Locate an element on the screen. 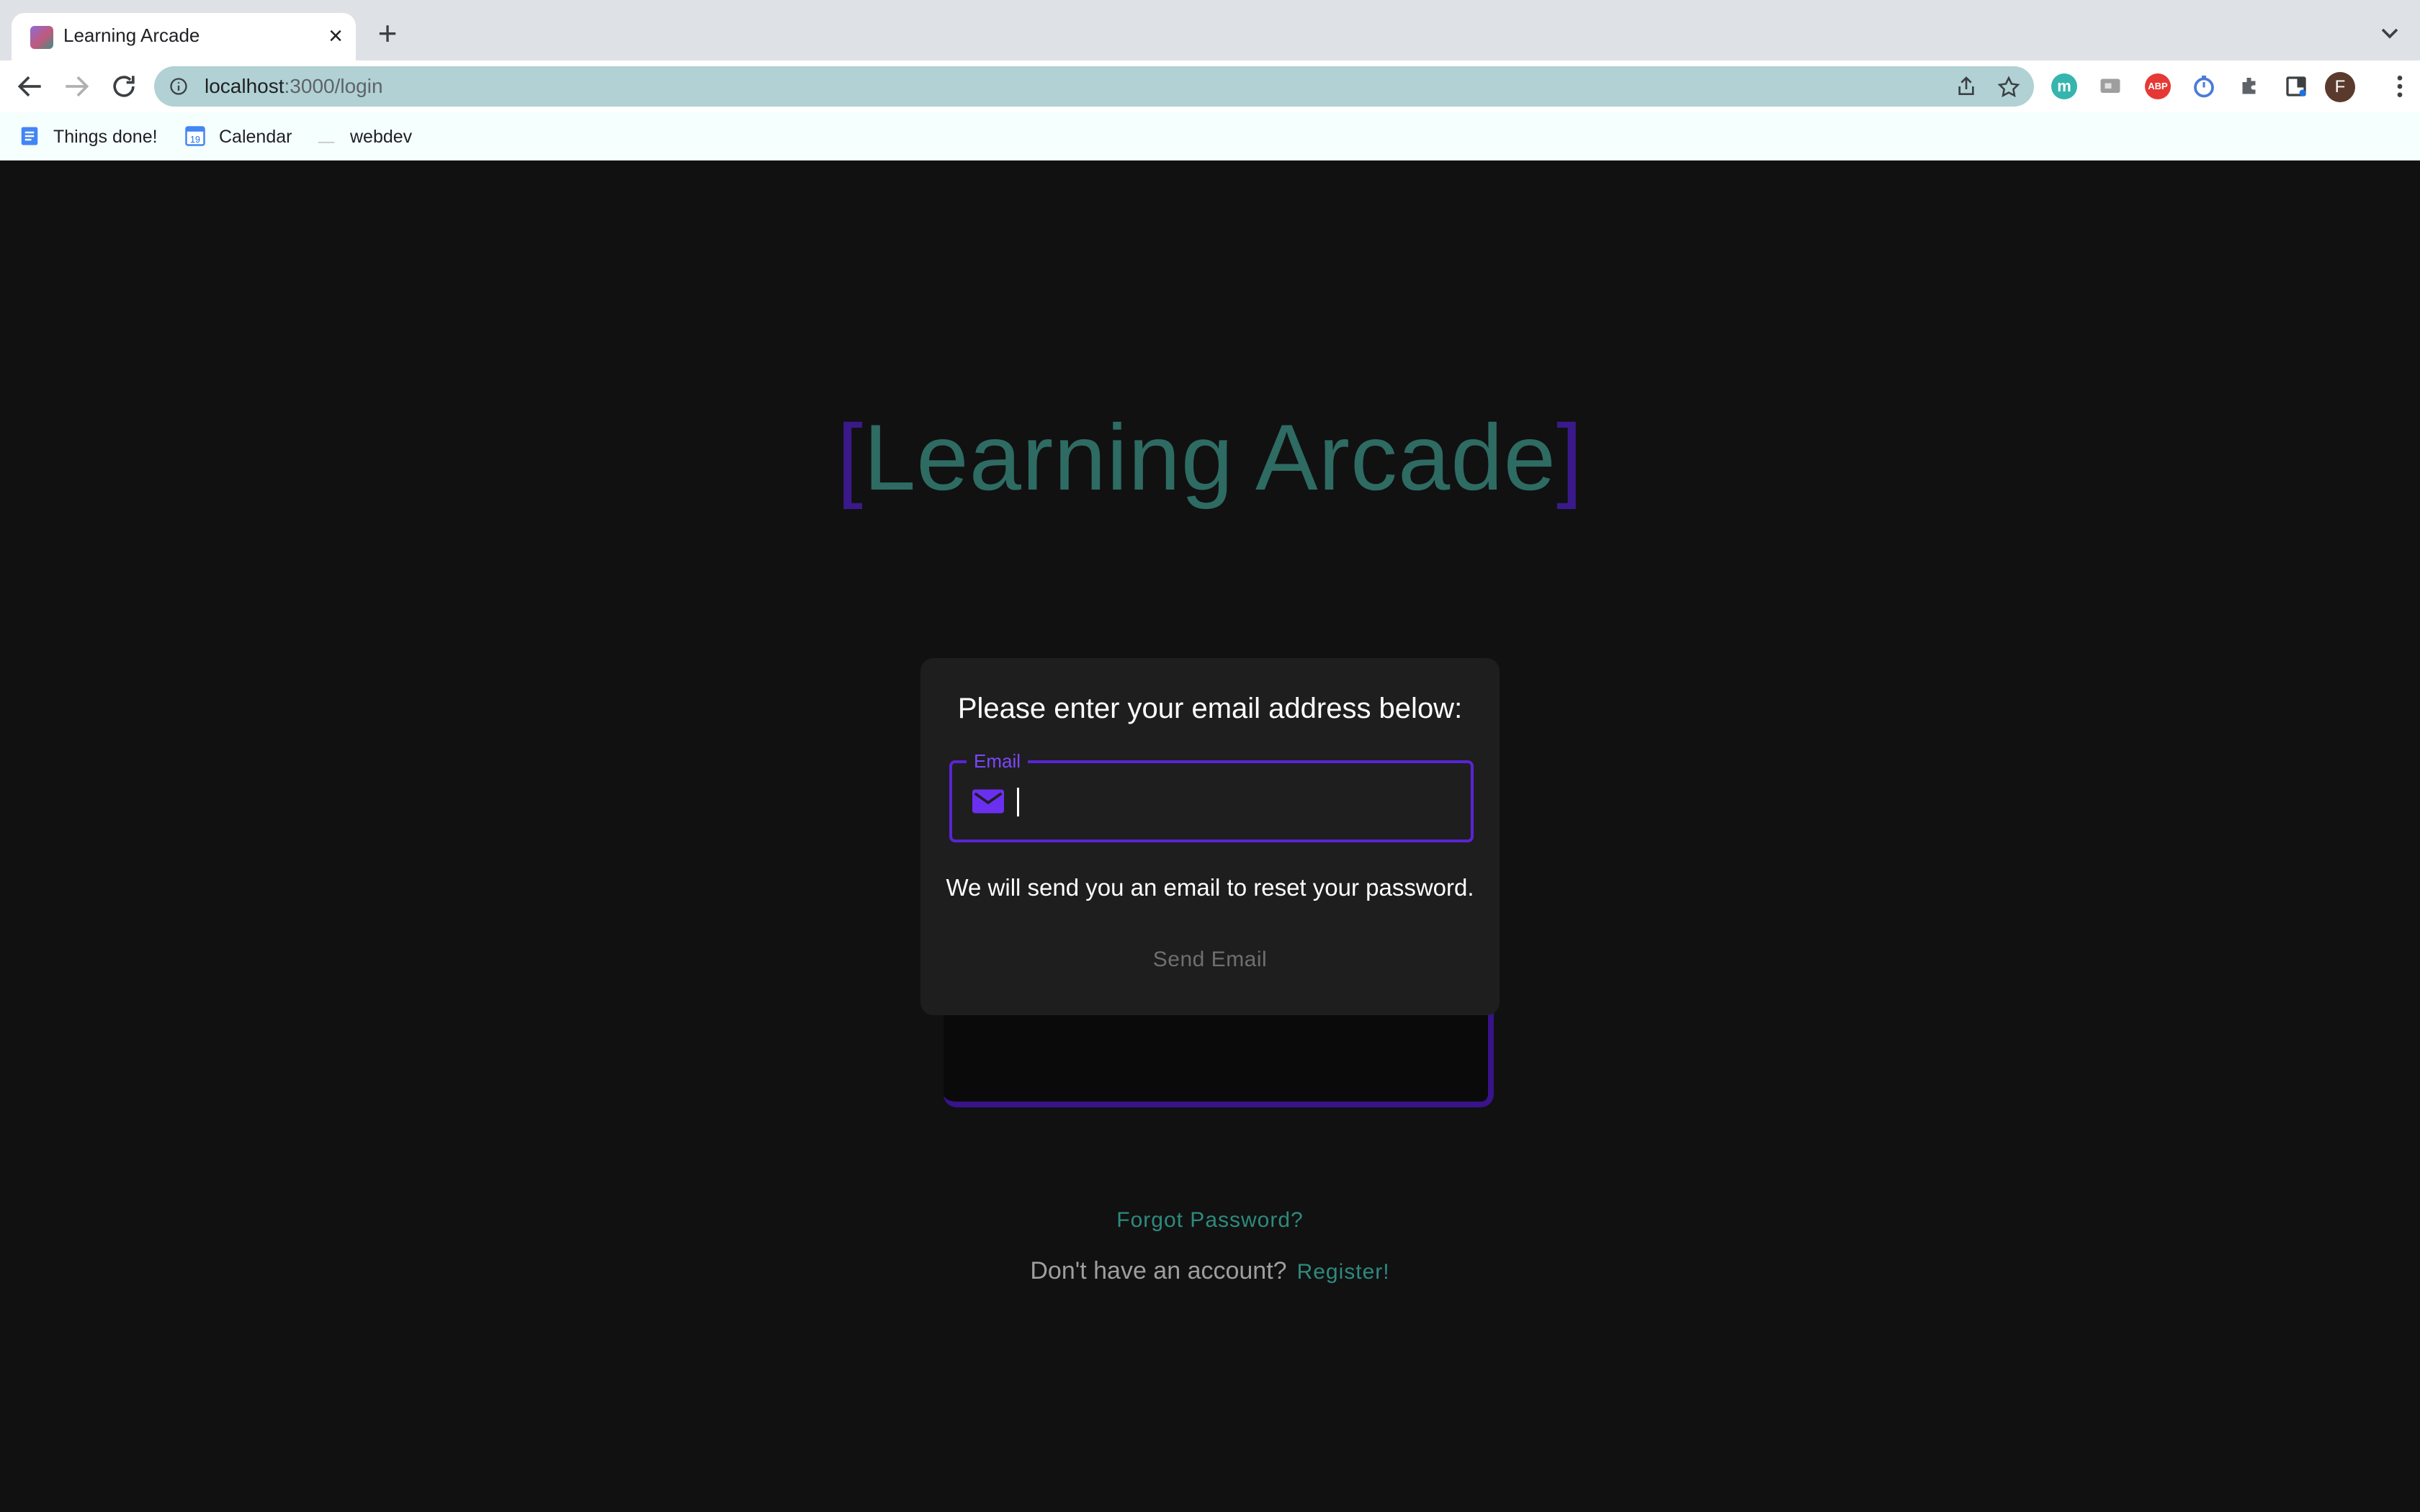 Image resolution: width=2420 pixels, height=1512 pixels. tab-search-chevron-icon is located at coordinates (2389, 33).